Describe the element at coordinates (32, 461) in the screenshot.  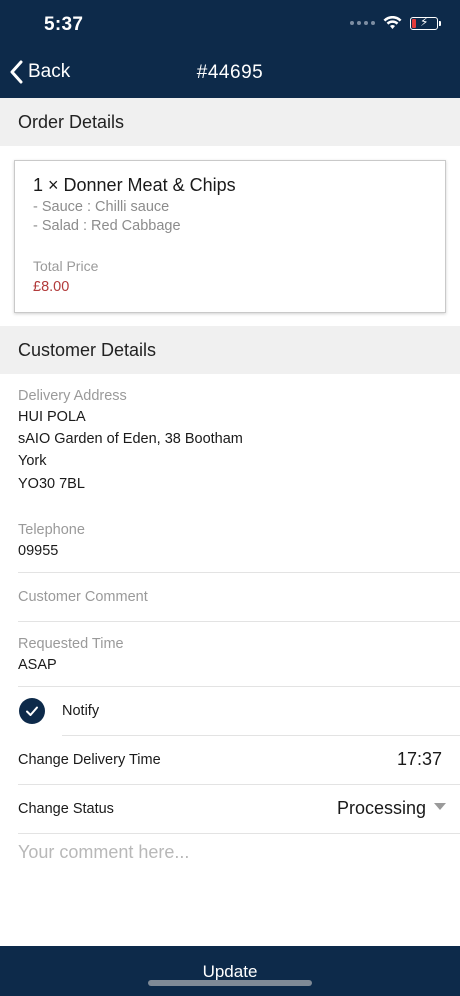
I see `address-line-city: York` at that location.